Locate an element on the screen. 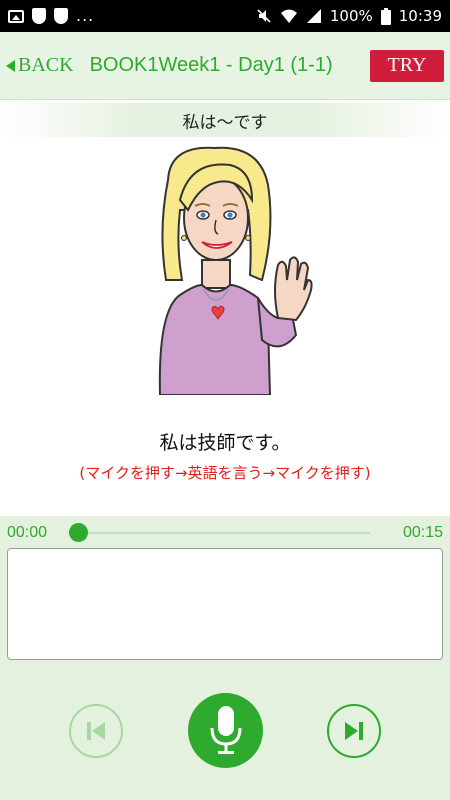 The width and height of the screenshot is (450, 800). back-arrow-icon is located at coordinates (10, 65).